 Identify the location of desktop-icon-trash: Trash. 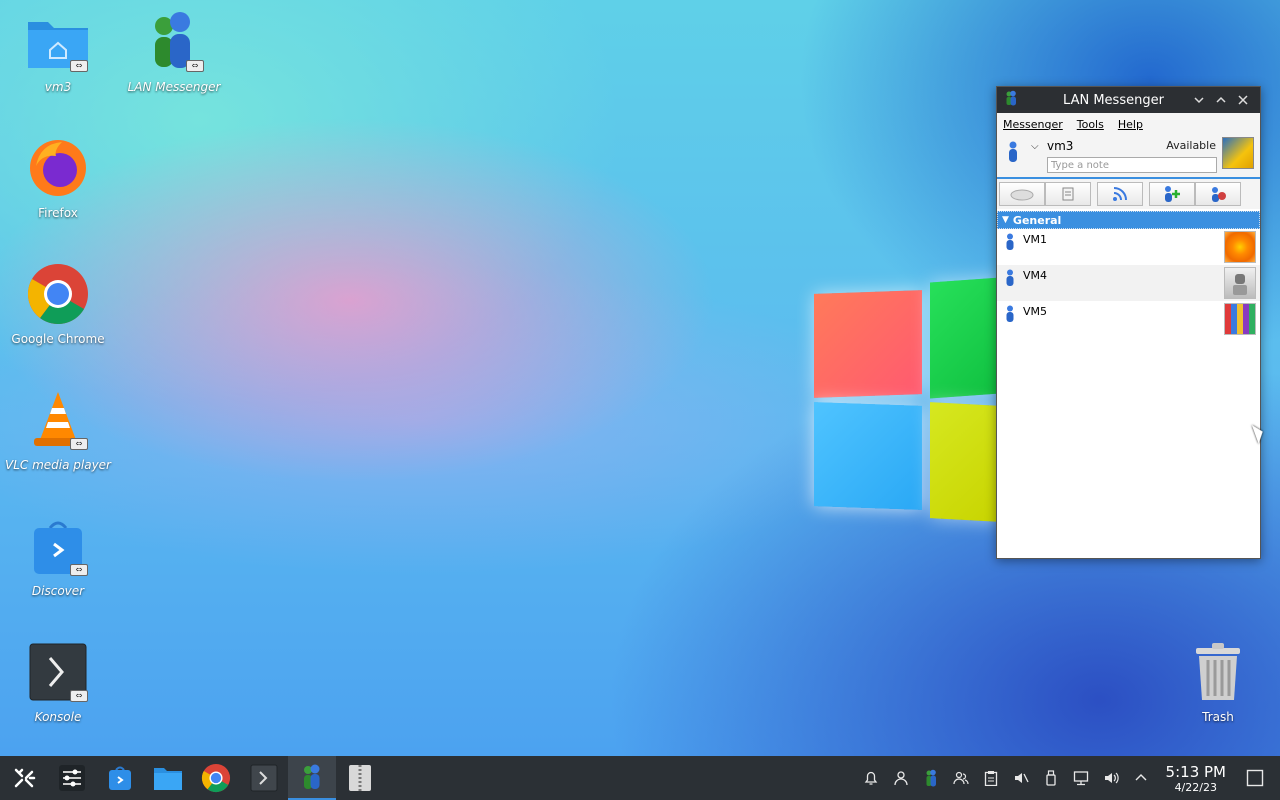
(1218, 682).